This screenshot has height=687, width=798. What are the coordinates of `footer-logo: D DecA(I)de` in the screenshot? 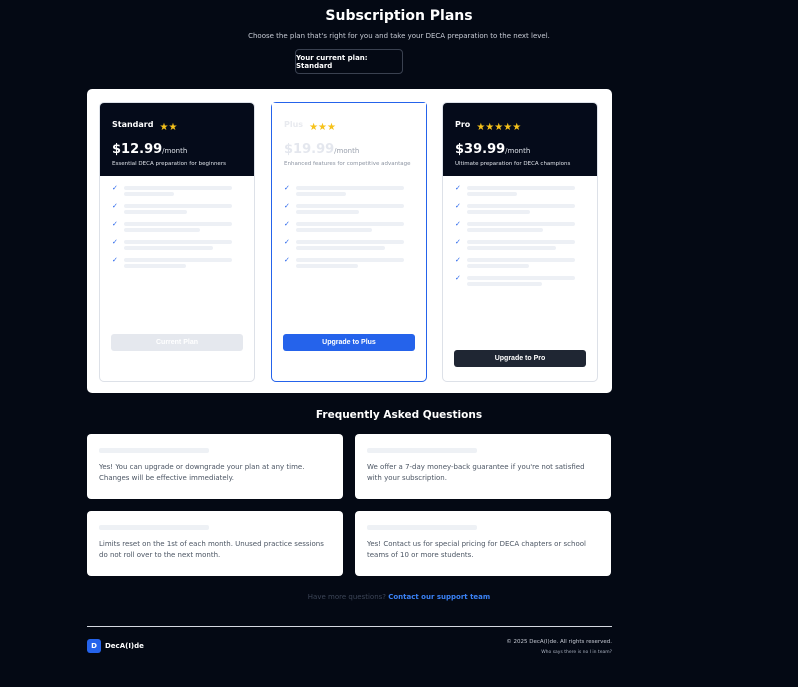 It's located at (115, 646).